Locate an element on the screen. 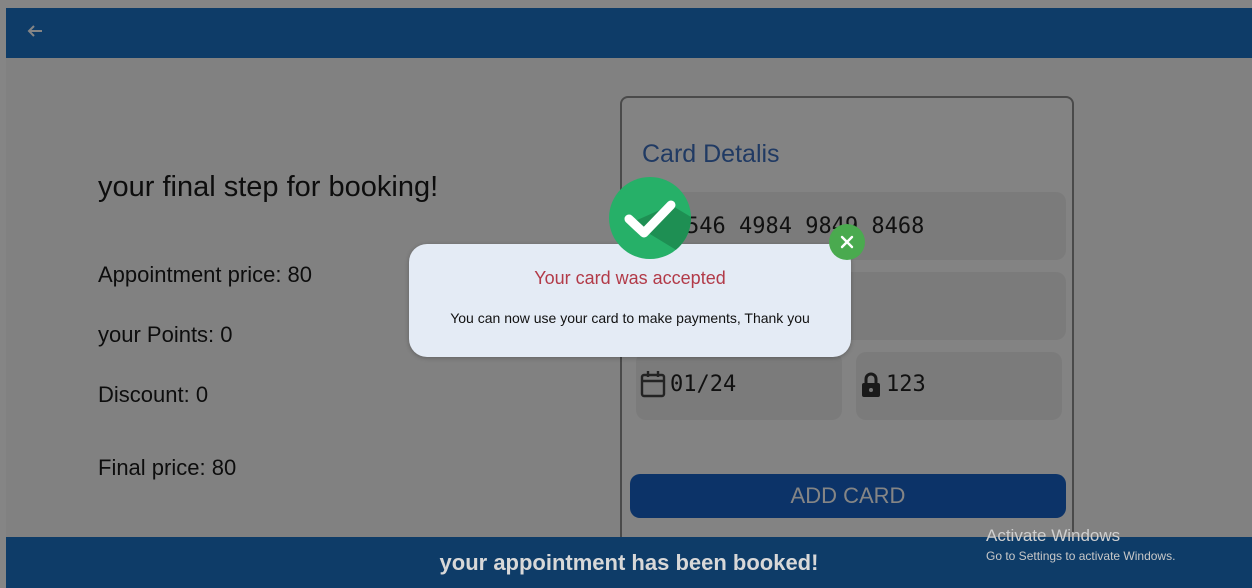 This screenshot has width=1252, height=588. booking-status-text: your appointment has been booked! is located at coordinates (629, 562).